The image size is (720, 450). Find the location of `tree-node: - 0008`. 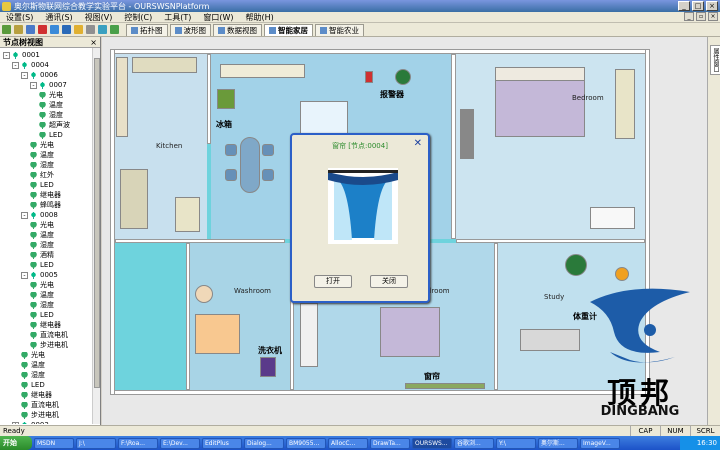

tree-node: - 0008 is located at coordinates (39, 215).